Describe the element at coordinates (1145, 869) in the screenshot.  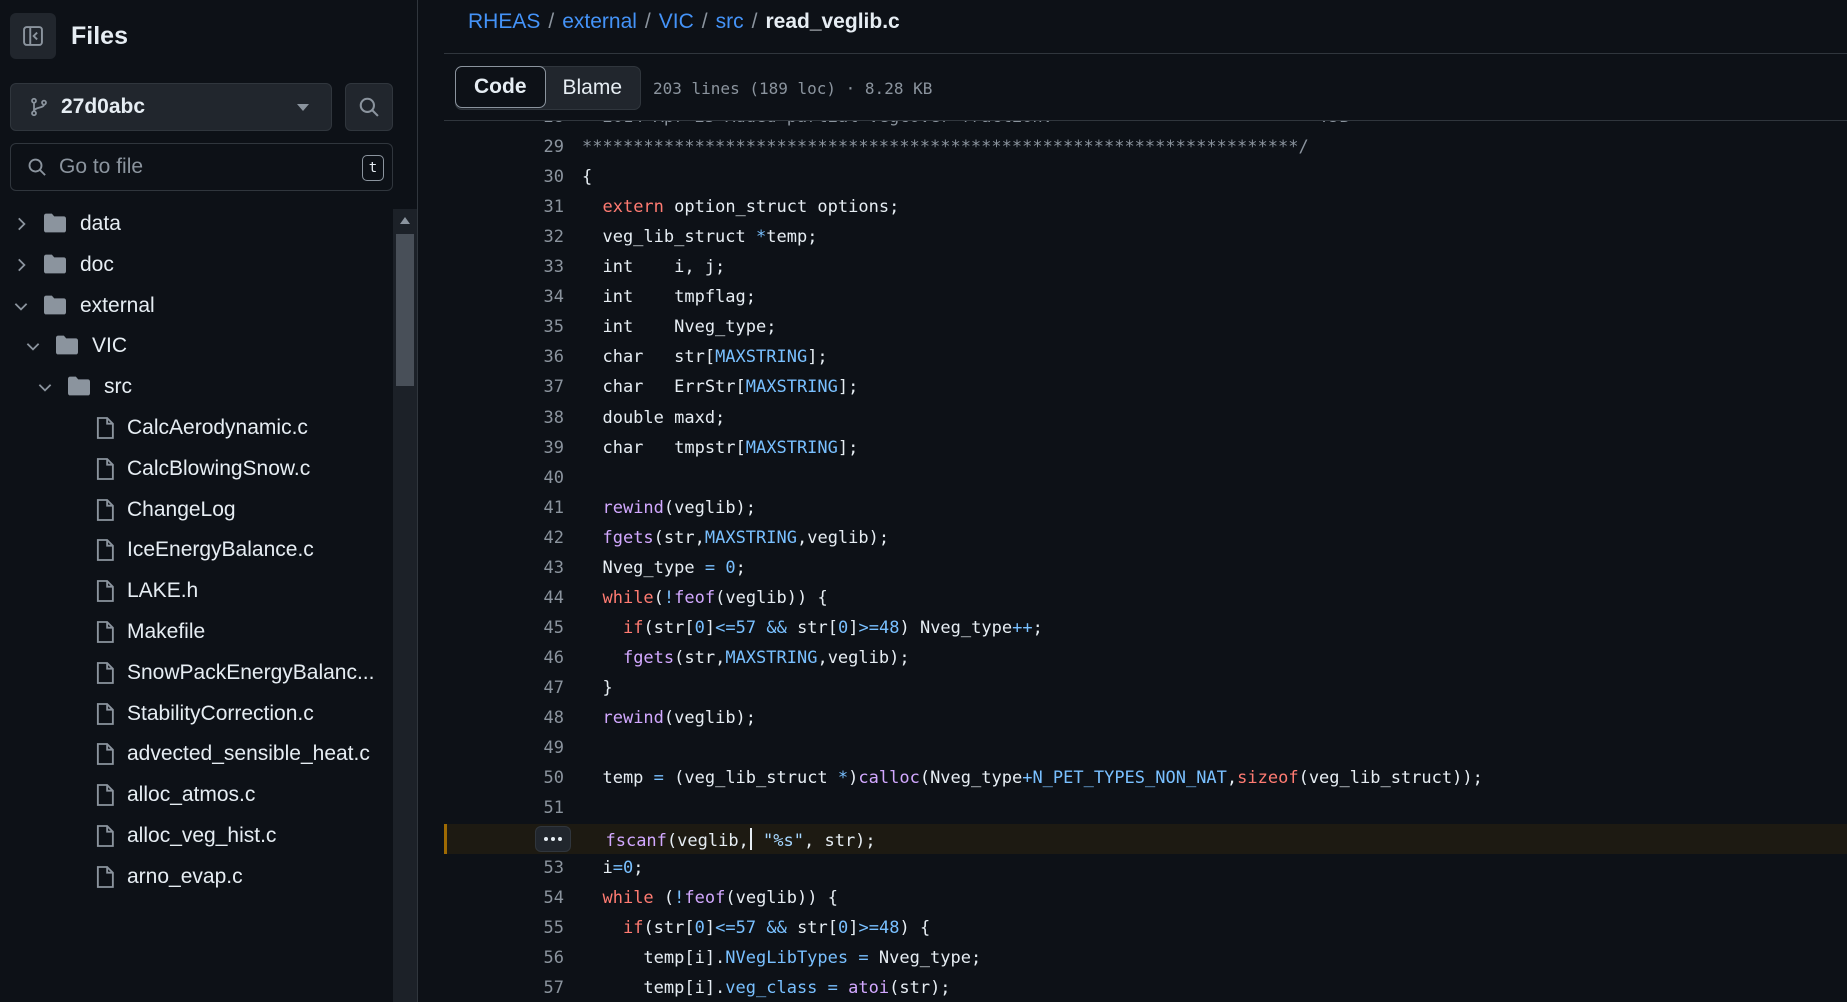
I see `code-line: 53 i=0;` at that location.